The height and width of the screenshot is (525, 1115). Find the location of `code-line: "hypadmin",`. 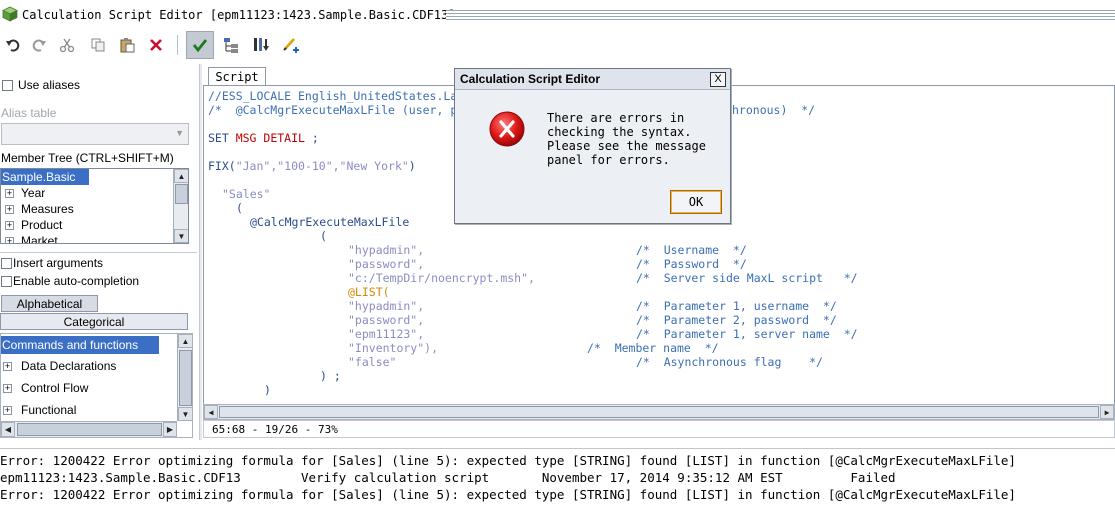

code-line: "hypadmin", is located at coordinates (386, 250).